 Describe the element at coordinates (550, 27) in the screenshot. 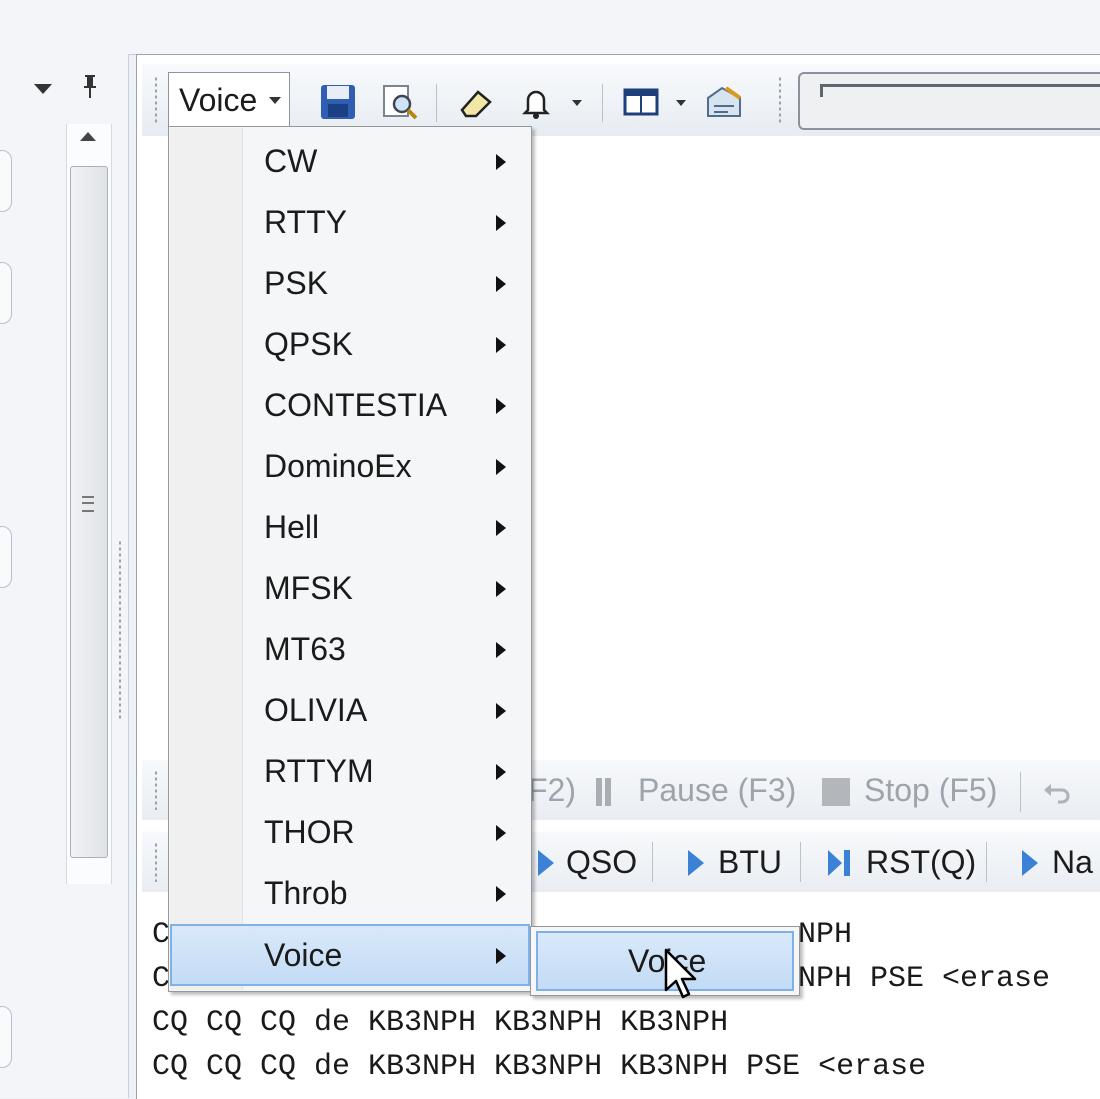

I see `window-top-area` at that location.